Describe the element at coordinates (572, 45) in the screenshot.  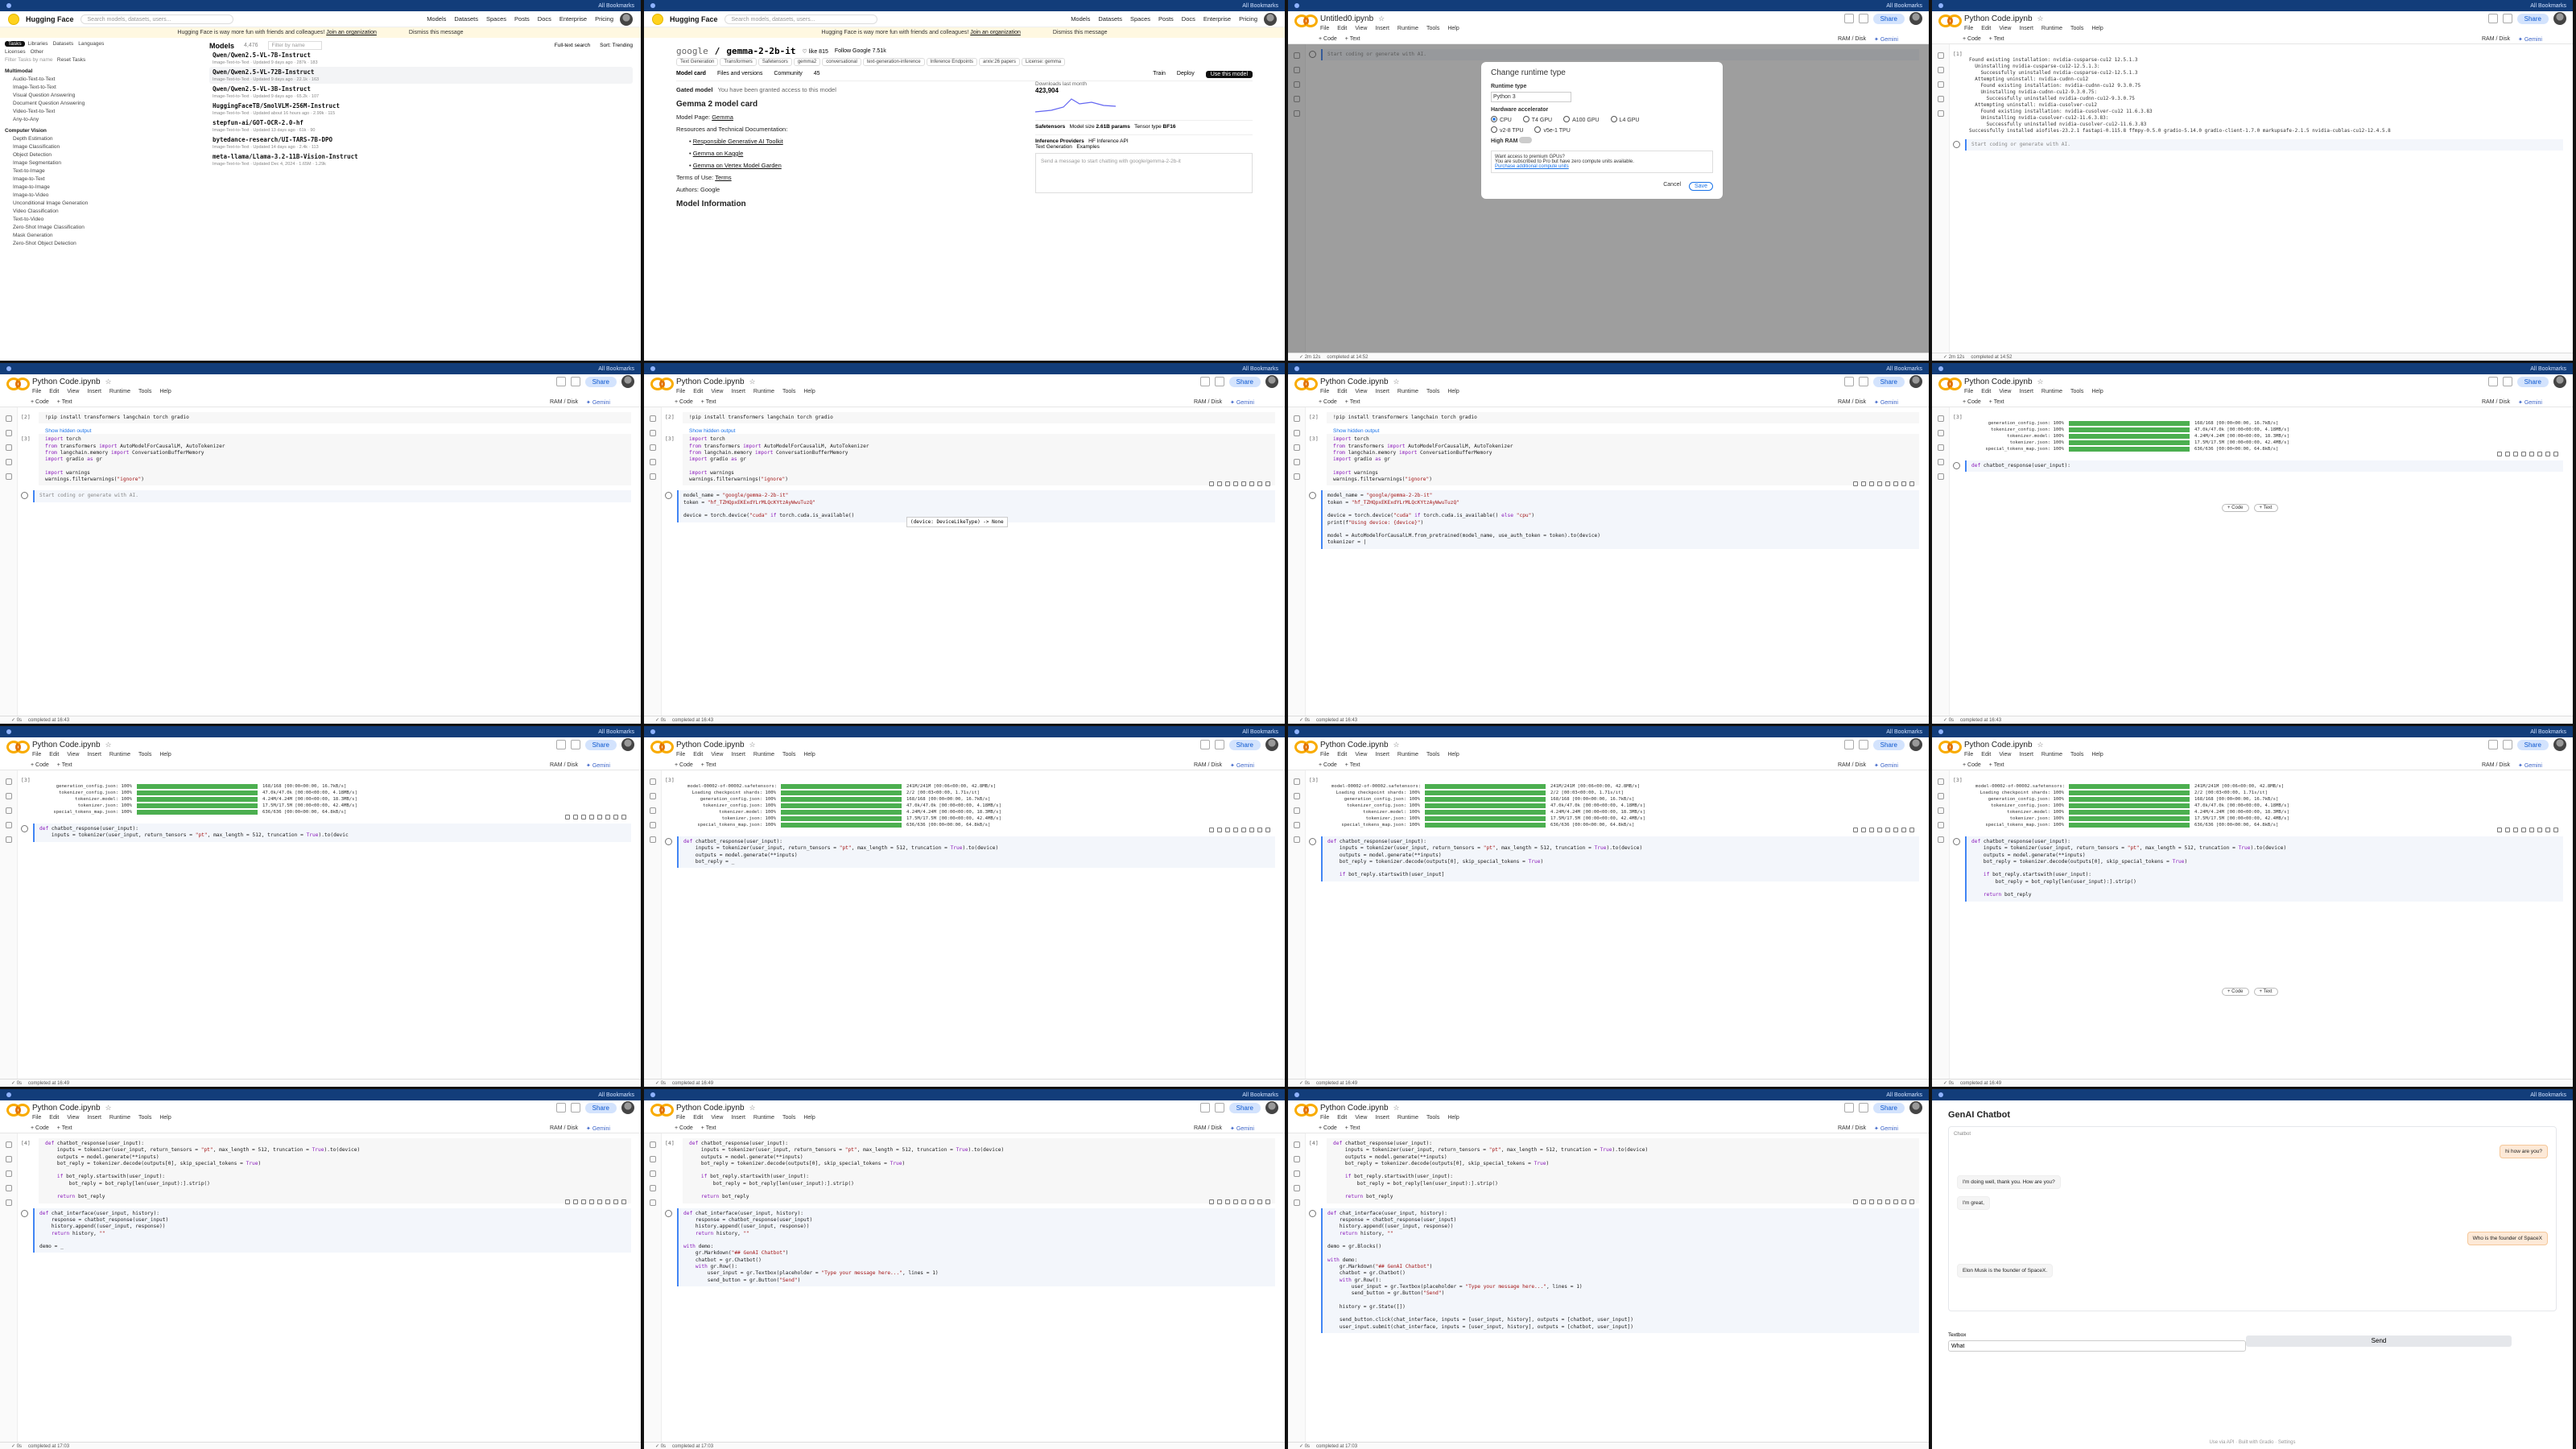
I see `full-text-search-button: Full-text search` at that location.